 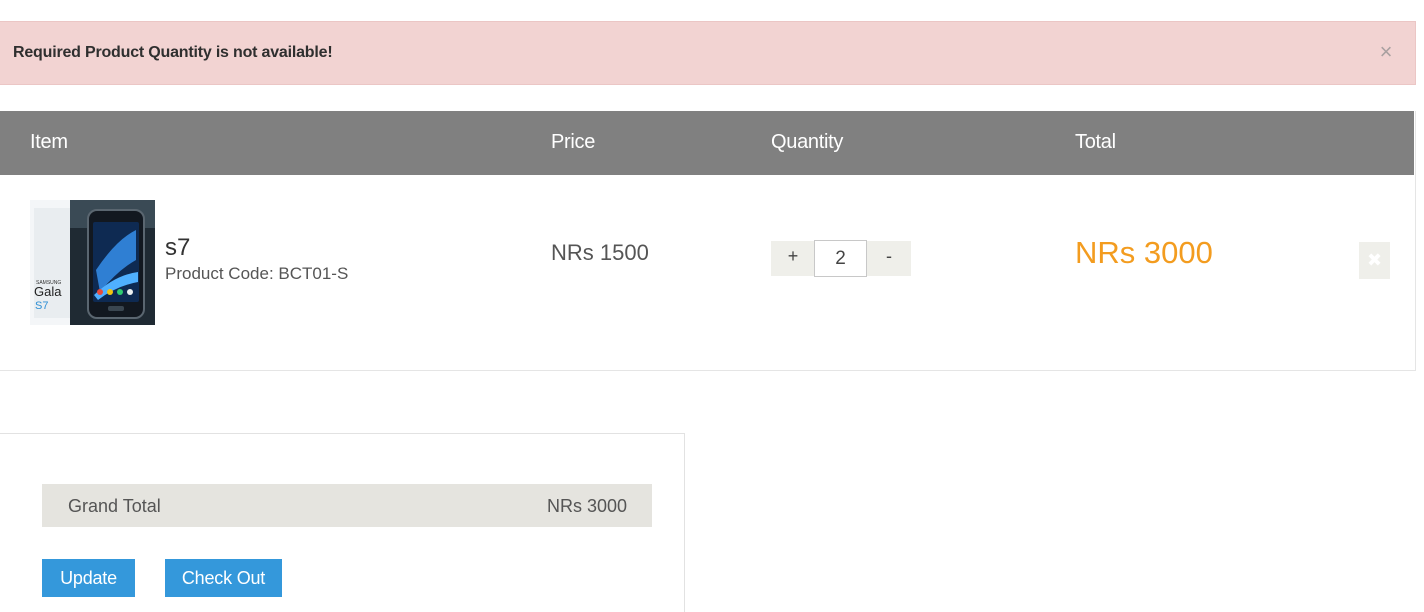 I want to click on cart-summary: Grand Total NRs 3000 Update Check Out, so click(x=342, y=522).